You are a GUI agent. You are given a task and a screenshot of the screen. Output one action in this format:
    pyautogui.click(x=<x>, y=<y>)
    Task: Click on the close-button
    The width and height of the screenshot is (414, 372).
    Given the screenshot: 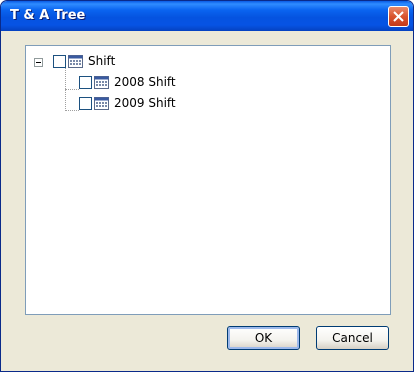 What is the action you would take?
    pyautogui.click(x=398, y=16)
    